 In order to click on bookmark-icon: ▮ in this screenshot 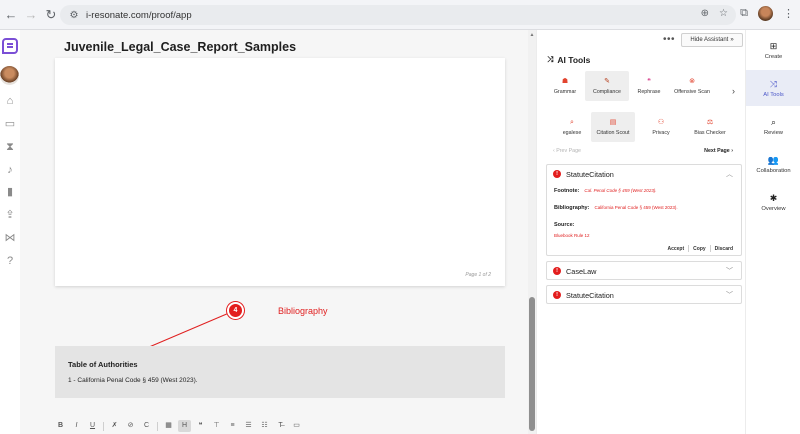, I will do `click(10, 192)`.